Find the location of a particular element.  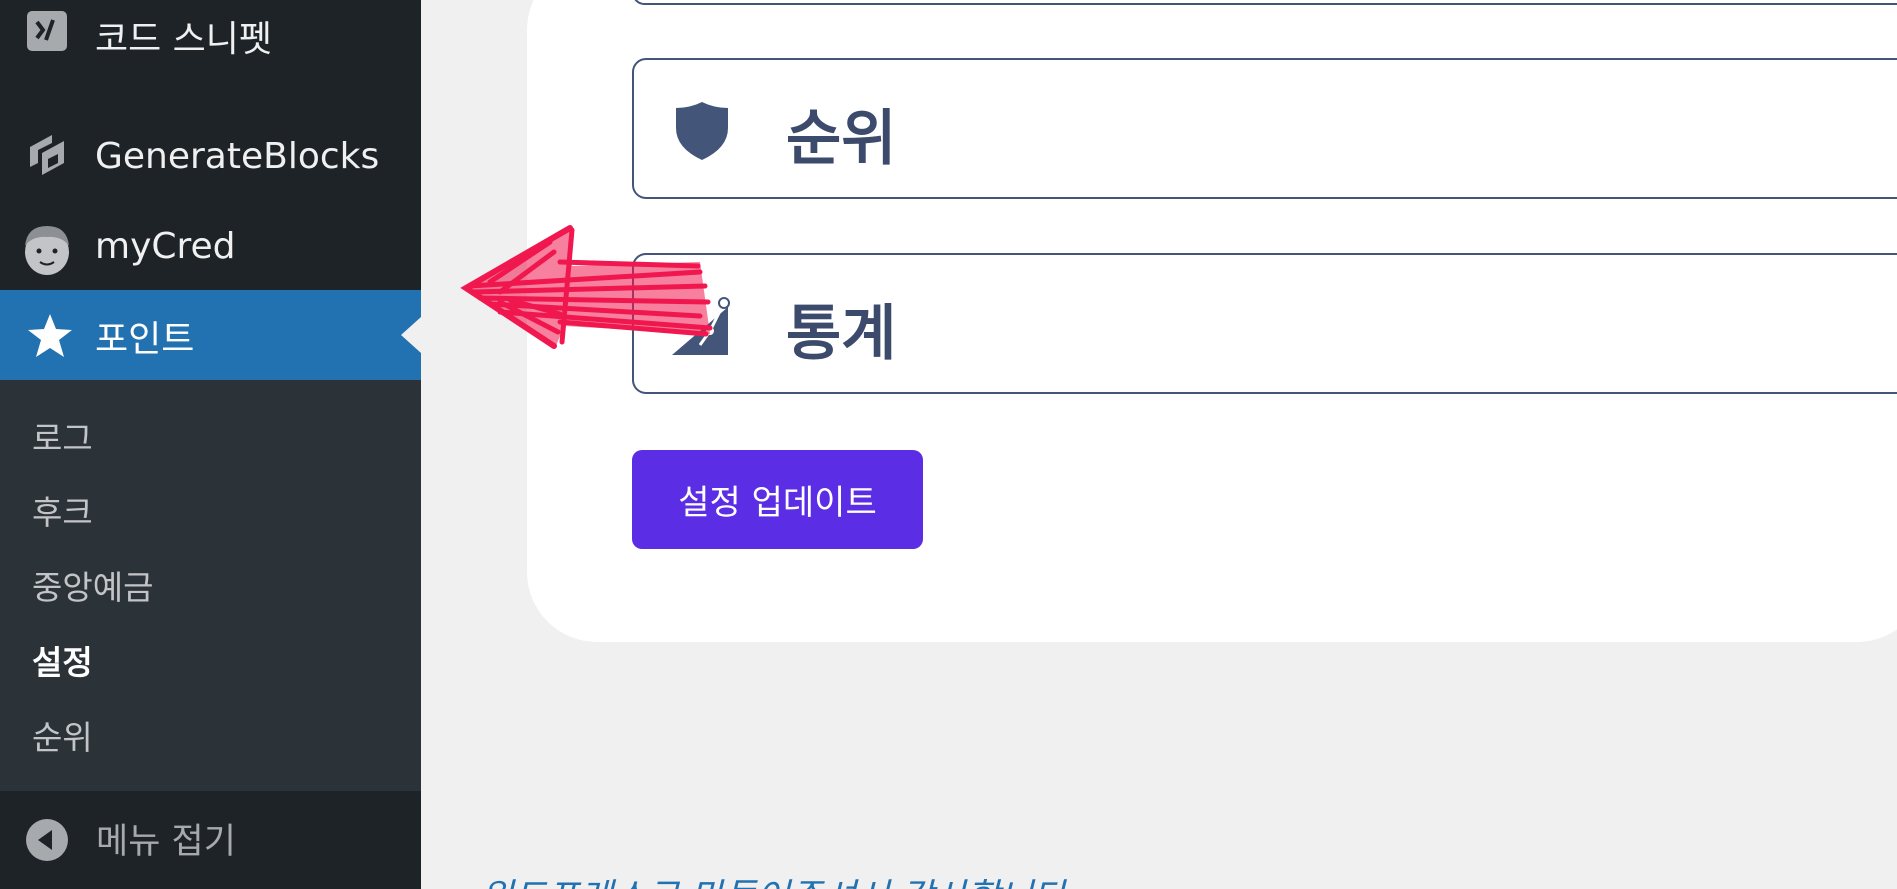

panel-ranks: 순위 is located at coordinates (1264, 128).